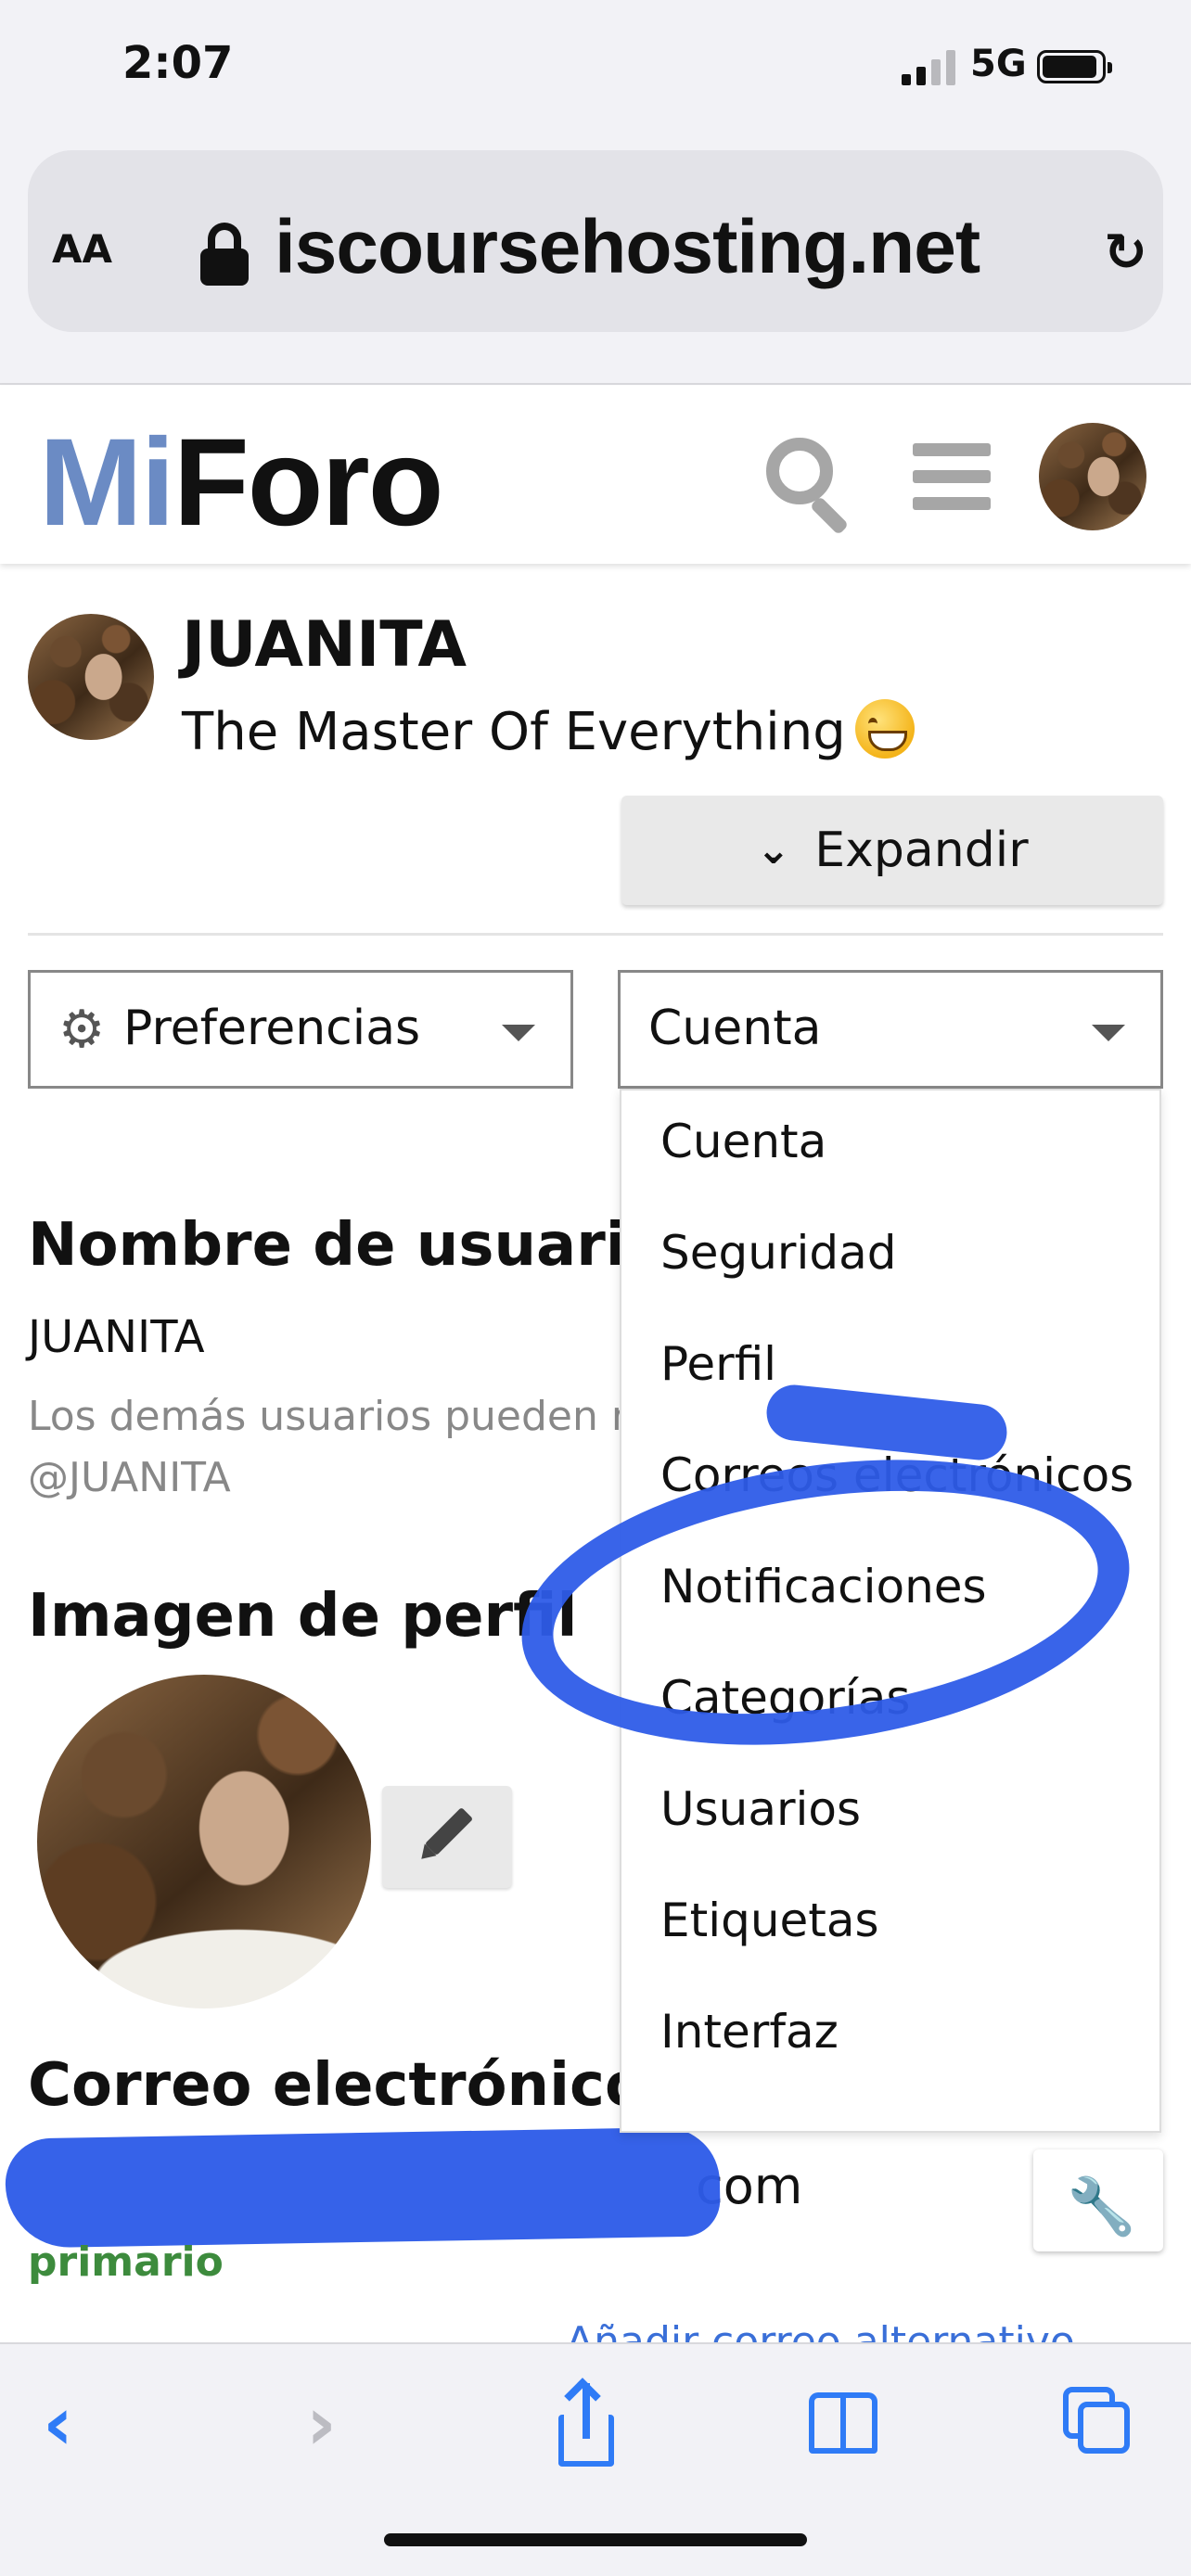  I want to click on menu-item-usuarios: Usuarios, so click(760, 1809).